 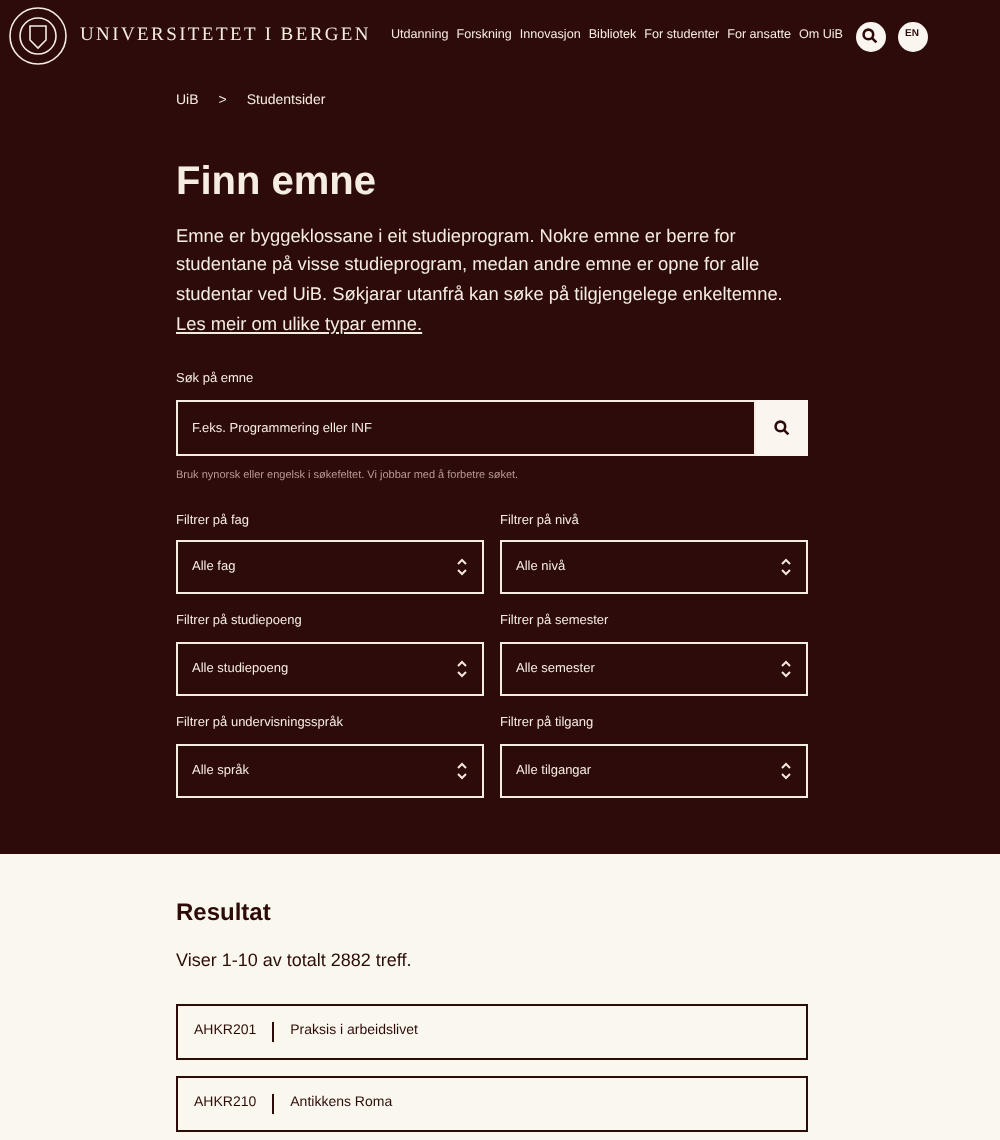 I want to click on results-summary: Viser 1-10 av totalt 2882 treff., so click(x=295, y=960).